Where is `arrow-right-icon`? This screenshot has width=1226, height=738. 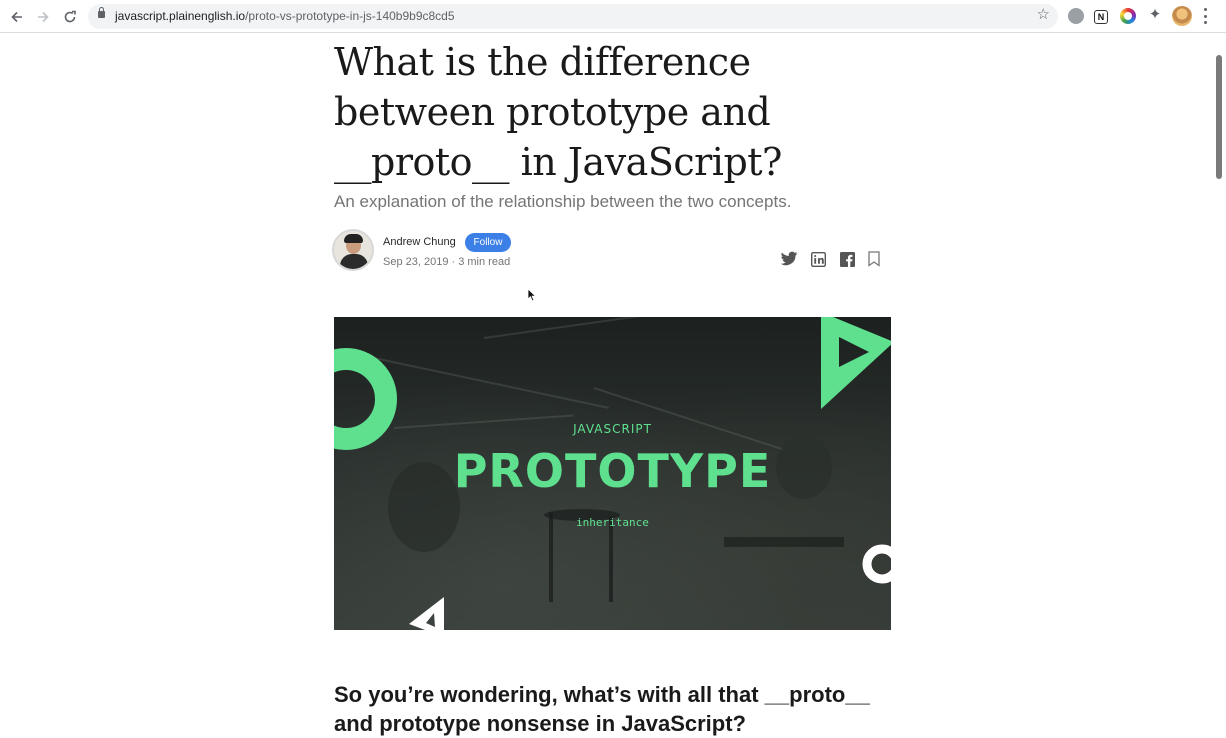 arrow-right-icon is located at coordinates (43, 17).